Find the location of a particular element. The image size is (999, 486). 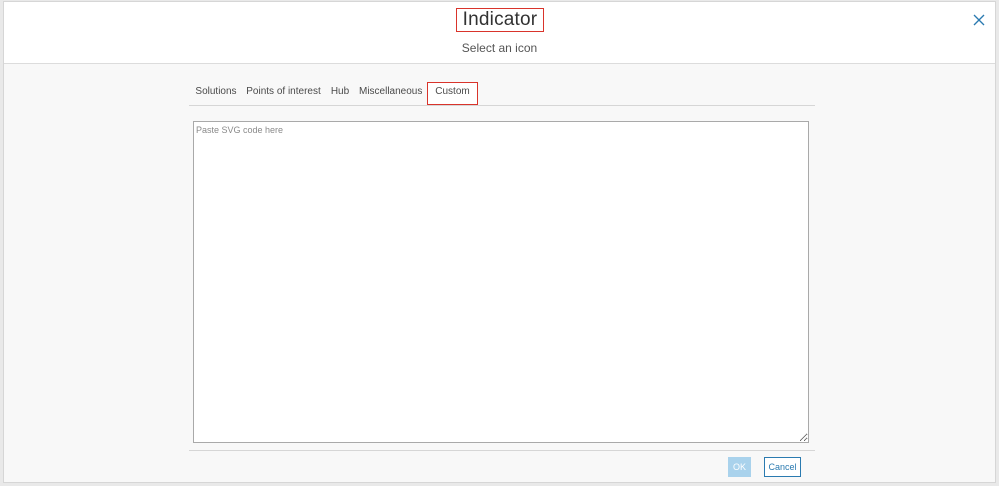

close-icon is located at coordinates (979, 20).